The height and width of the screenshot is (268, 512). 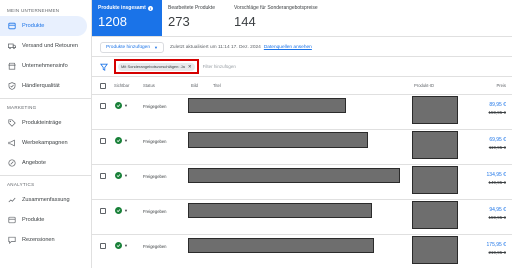 What do you see at coordinates (121, 85) in the screenshot?
I see `column-header-visible: Sichtbar` at bounding box center [121, 85].